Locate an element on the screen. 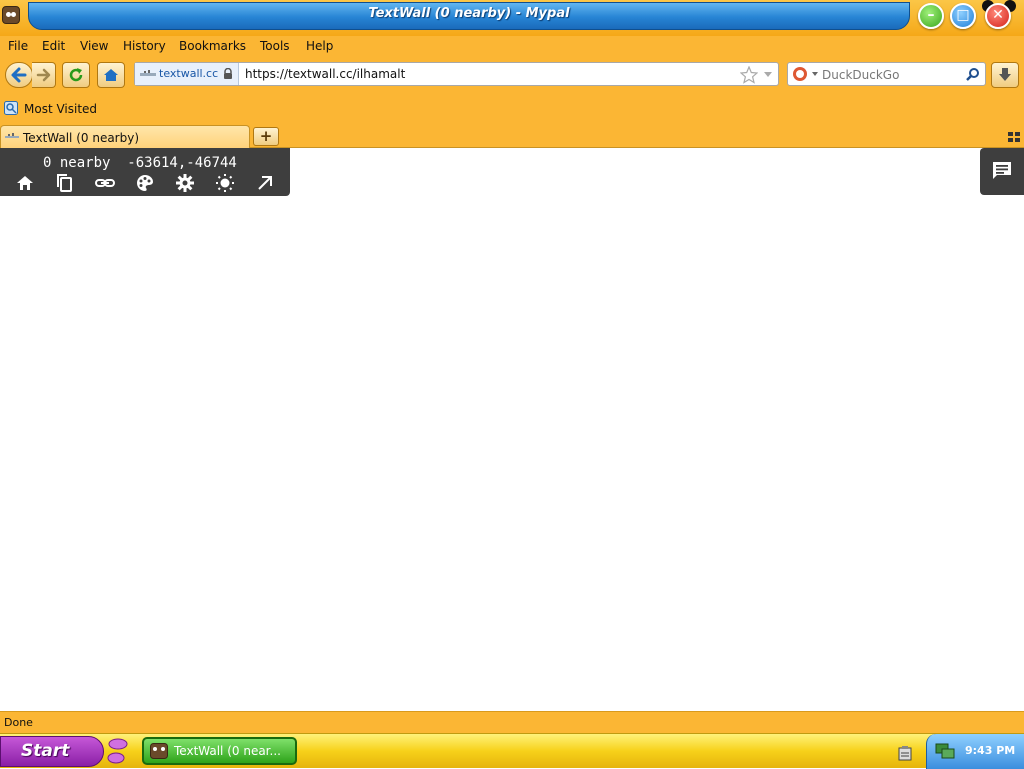 The width and height of the screenshot is (1024, 769). most-visited-folder-icon is located at coordinates (11, 108).